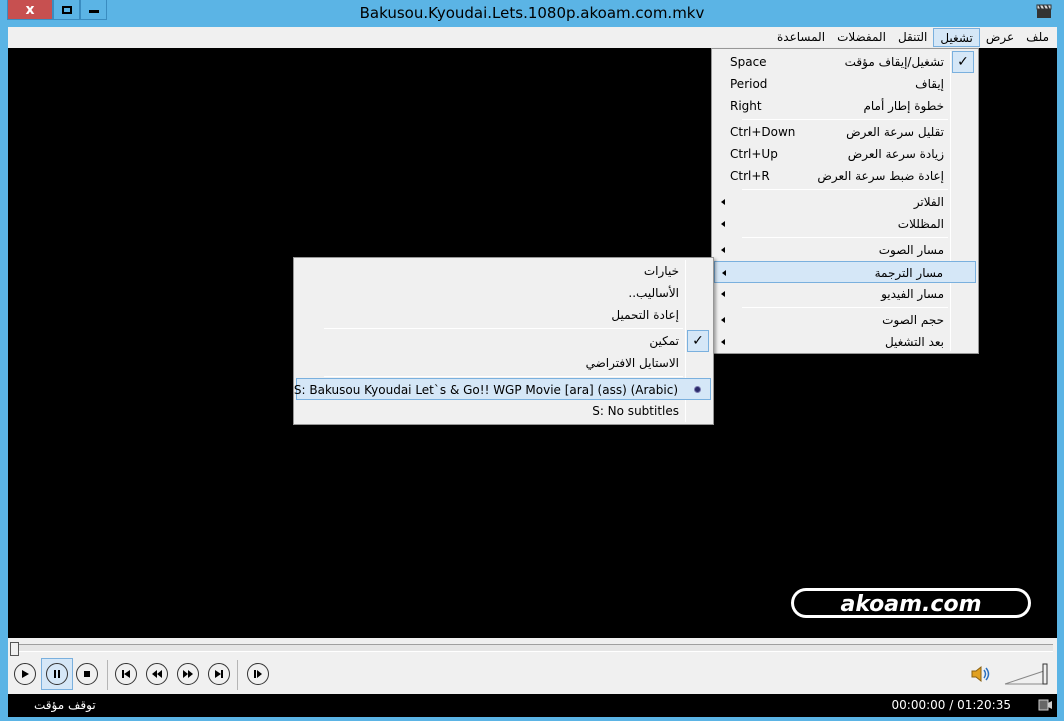 This screenshot has width=1064, height=721. I want to click on previous-button, so click(126, 674).